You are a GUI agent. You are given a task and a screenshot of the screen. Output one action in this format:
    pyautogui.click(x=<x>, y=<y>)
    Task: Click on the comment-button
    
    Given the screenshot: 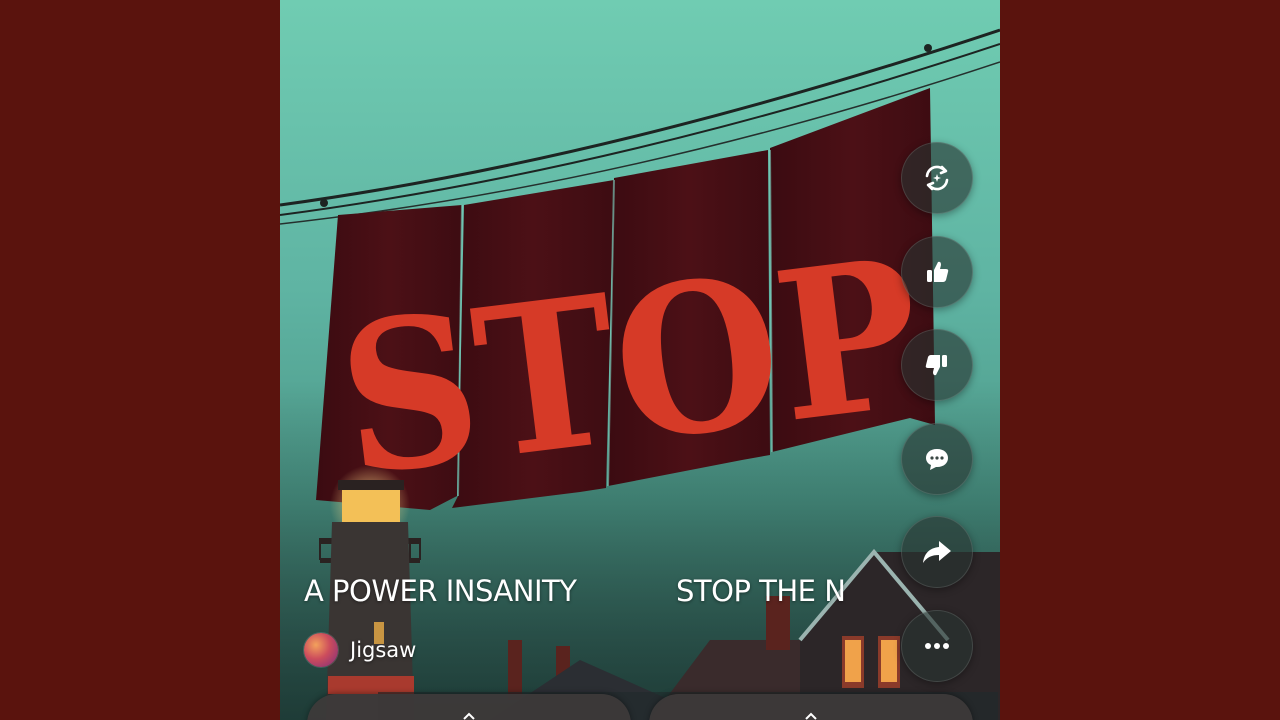 What is the action you would take?
    pyautogui.click(x=937, y=458)
    